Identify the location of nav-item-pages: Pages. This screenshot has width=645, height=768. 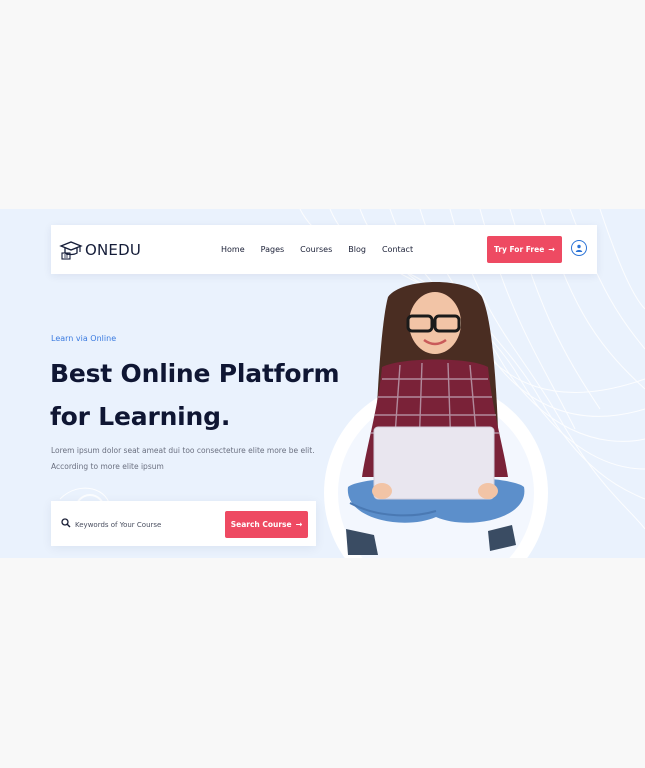
(273, 249).